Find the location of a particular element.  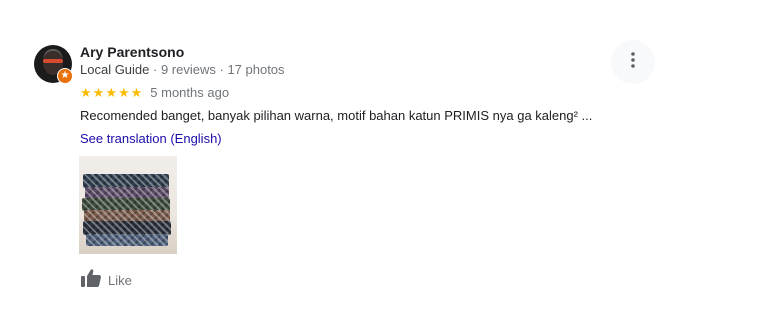

like-button: Like is located at coordinates (106, 280).